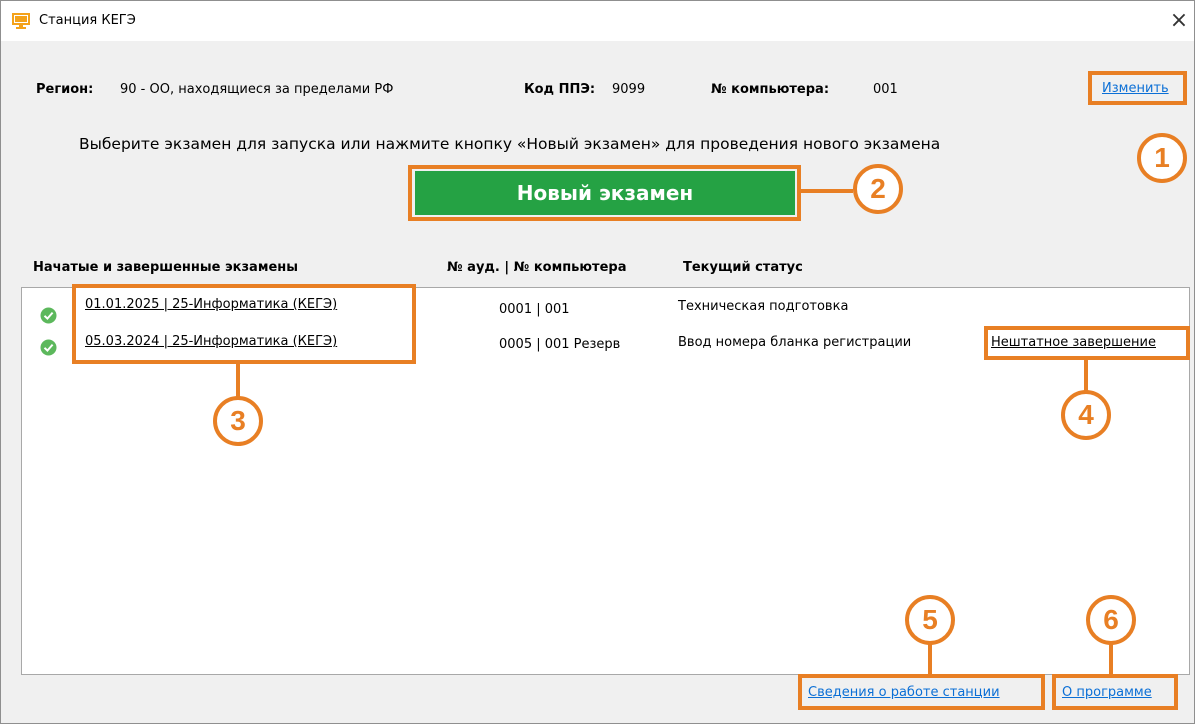 Image resolution: width=1195 pixels, height=724 pixels. What do you see at coordinates (885, 89) in the screenshot?
I see `computer-value: 001` at bounding box center [885, 89].